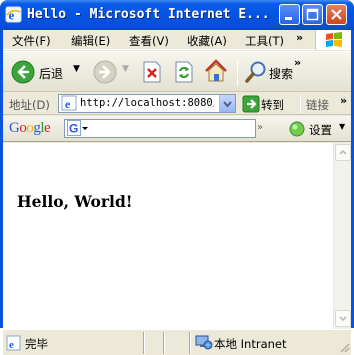 The width and height of the screenshot is (354, 355). What do you see at coordinates (204, 342) in the screenshot?
I see `intranet-globe-icon` at bounding box center [204, 342].